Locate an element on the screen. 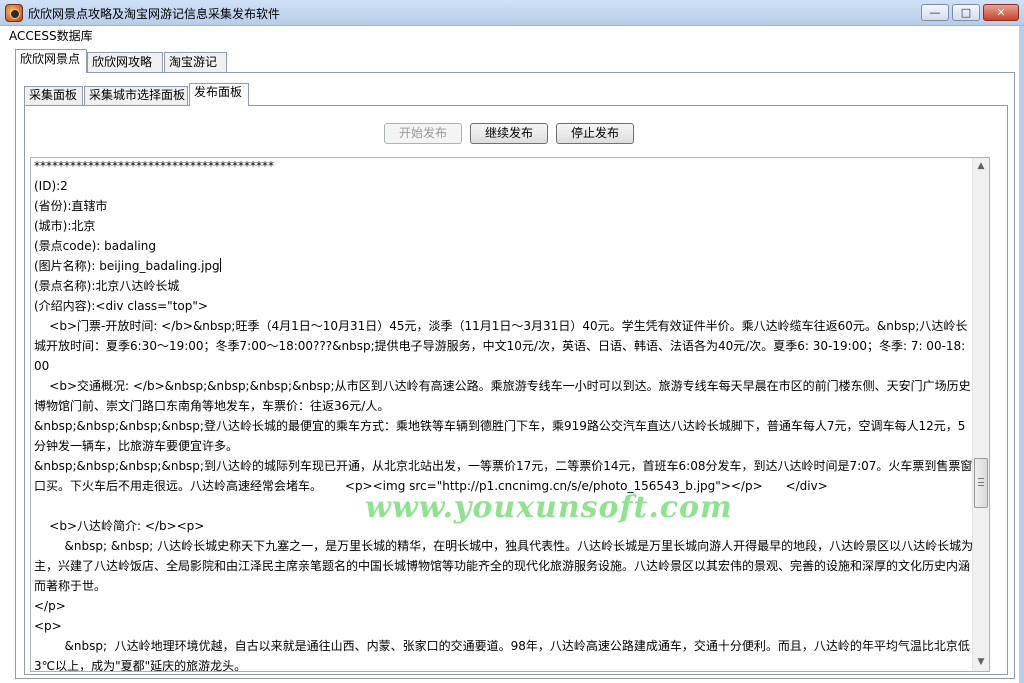  tab-collect-panel: 采集面板 is located at coordinates (53, 95).